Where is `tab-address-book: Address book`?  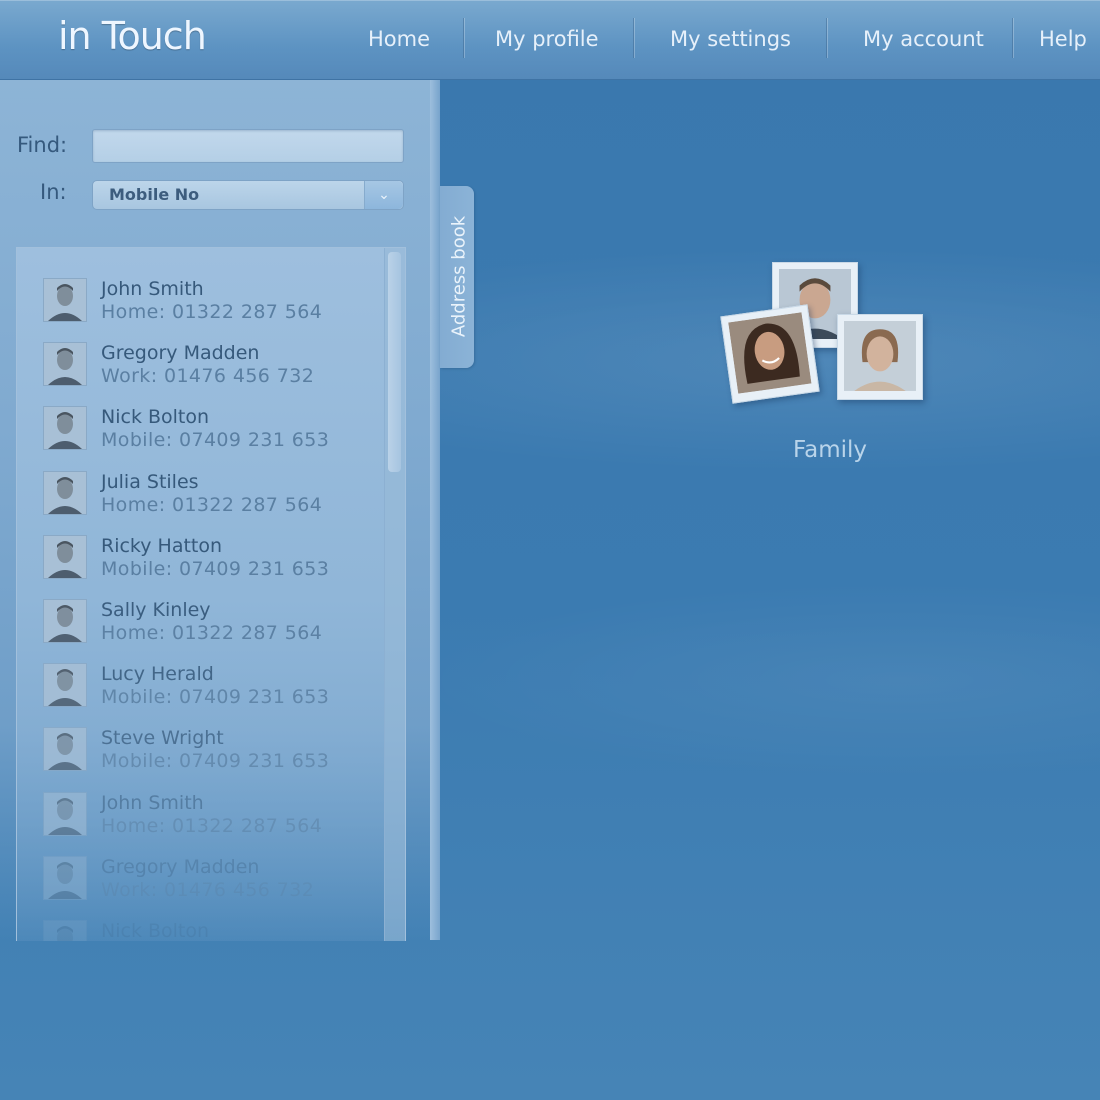 tab-address-book: Address book is located at coordinates (457, 277).